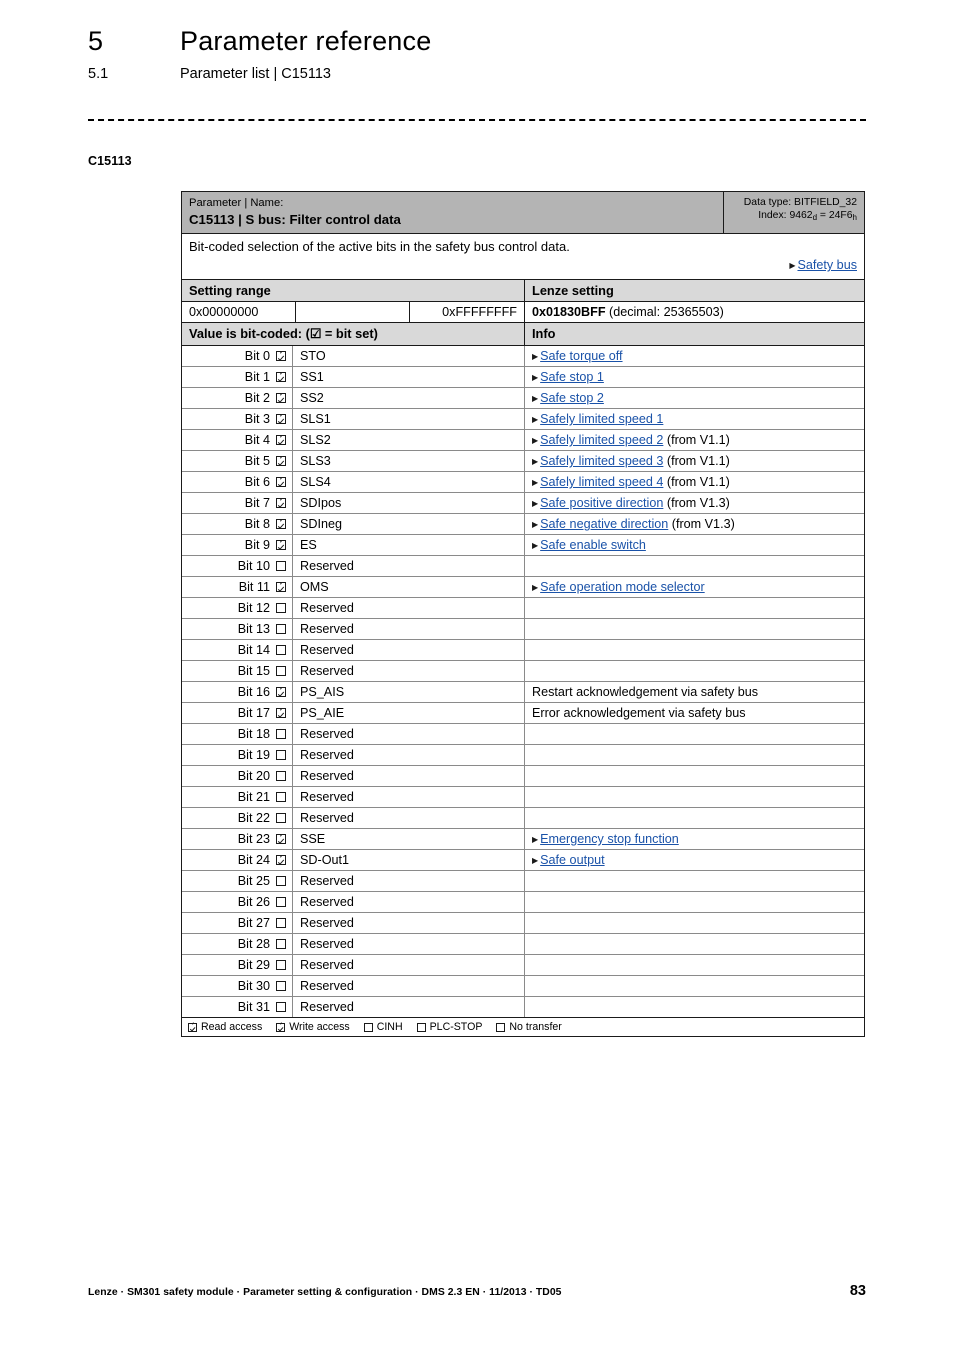 The height and width of the screenshot is (1350, 954). I want to click on bit-label: Bit 6, so click(257, 482).